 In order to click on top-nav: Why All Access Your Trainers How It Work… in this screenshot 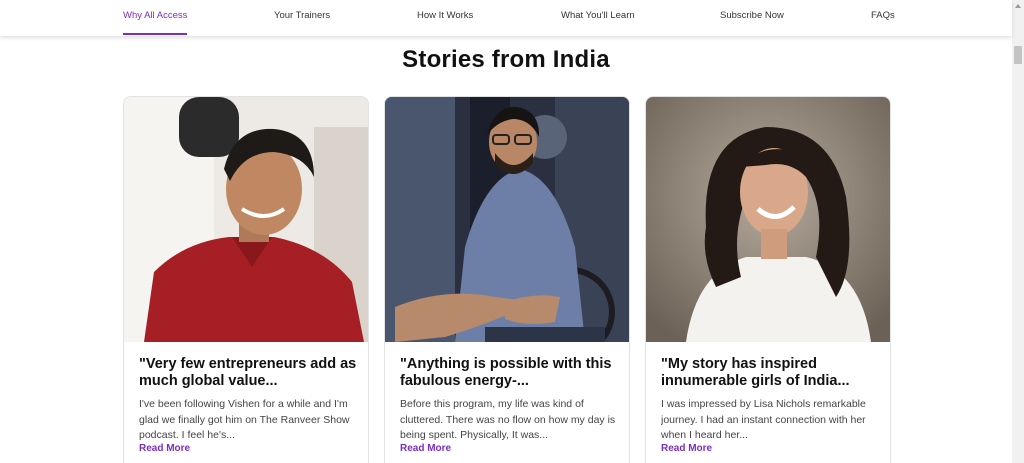, I will do `click(506, 18)`.